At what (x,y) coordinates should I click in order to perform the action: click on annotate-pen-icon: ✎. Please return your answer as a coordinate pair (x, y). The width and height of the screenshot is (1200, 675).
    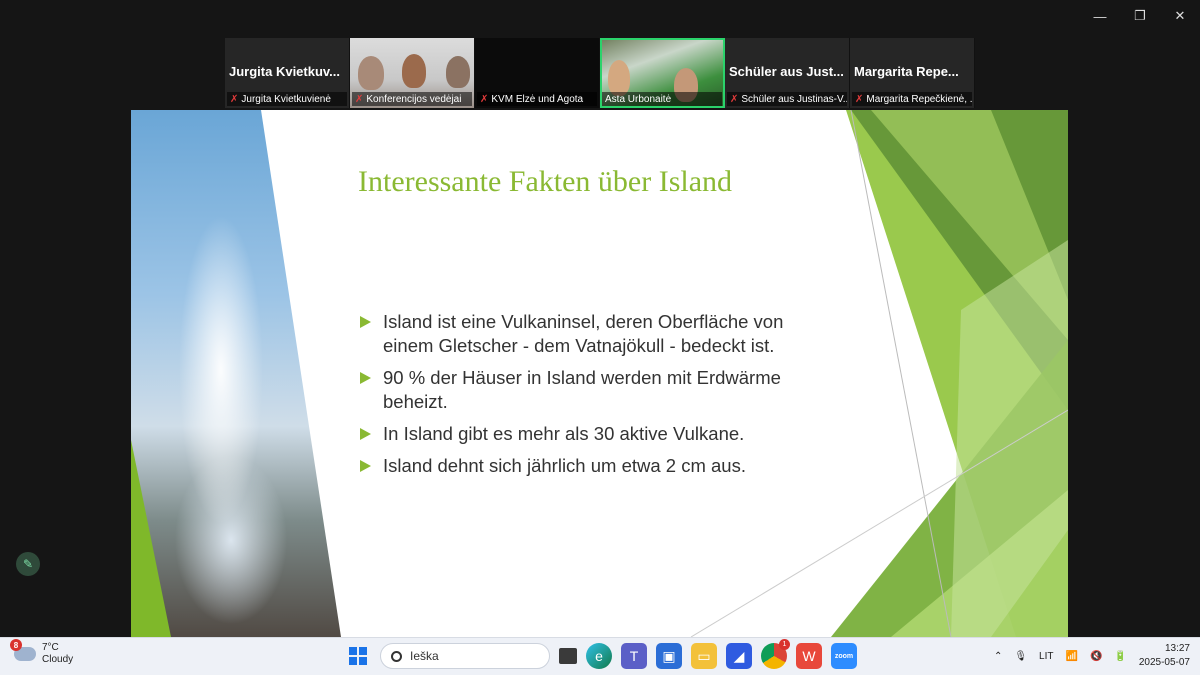
    Looking at the image, I should click on (28, 564).